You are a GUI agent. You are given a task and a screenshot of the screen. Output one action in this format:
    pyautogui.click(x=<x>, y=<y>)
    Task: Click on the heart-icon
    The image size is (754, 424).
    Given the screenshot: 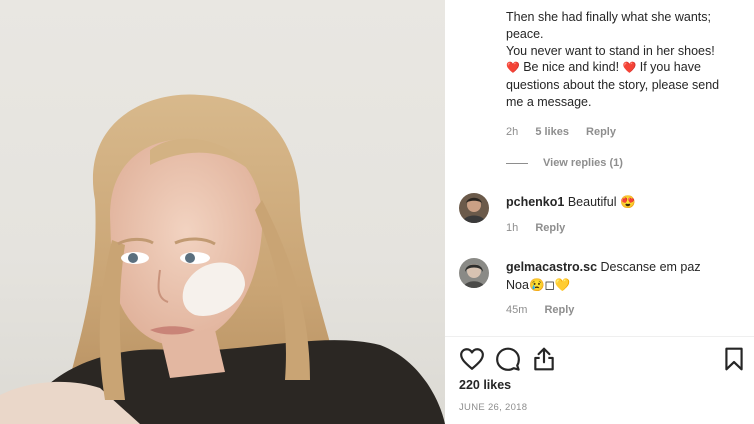 What is the action you would take?
    pyautogui.click(x=472, y=359)
    